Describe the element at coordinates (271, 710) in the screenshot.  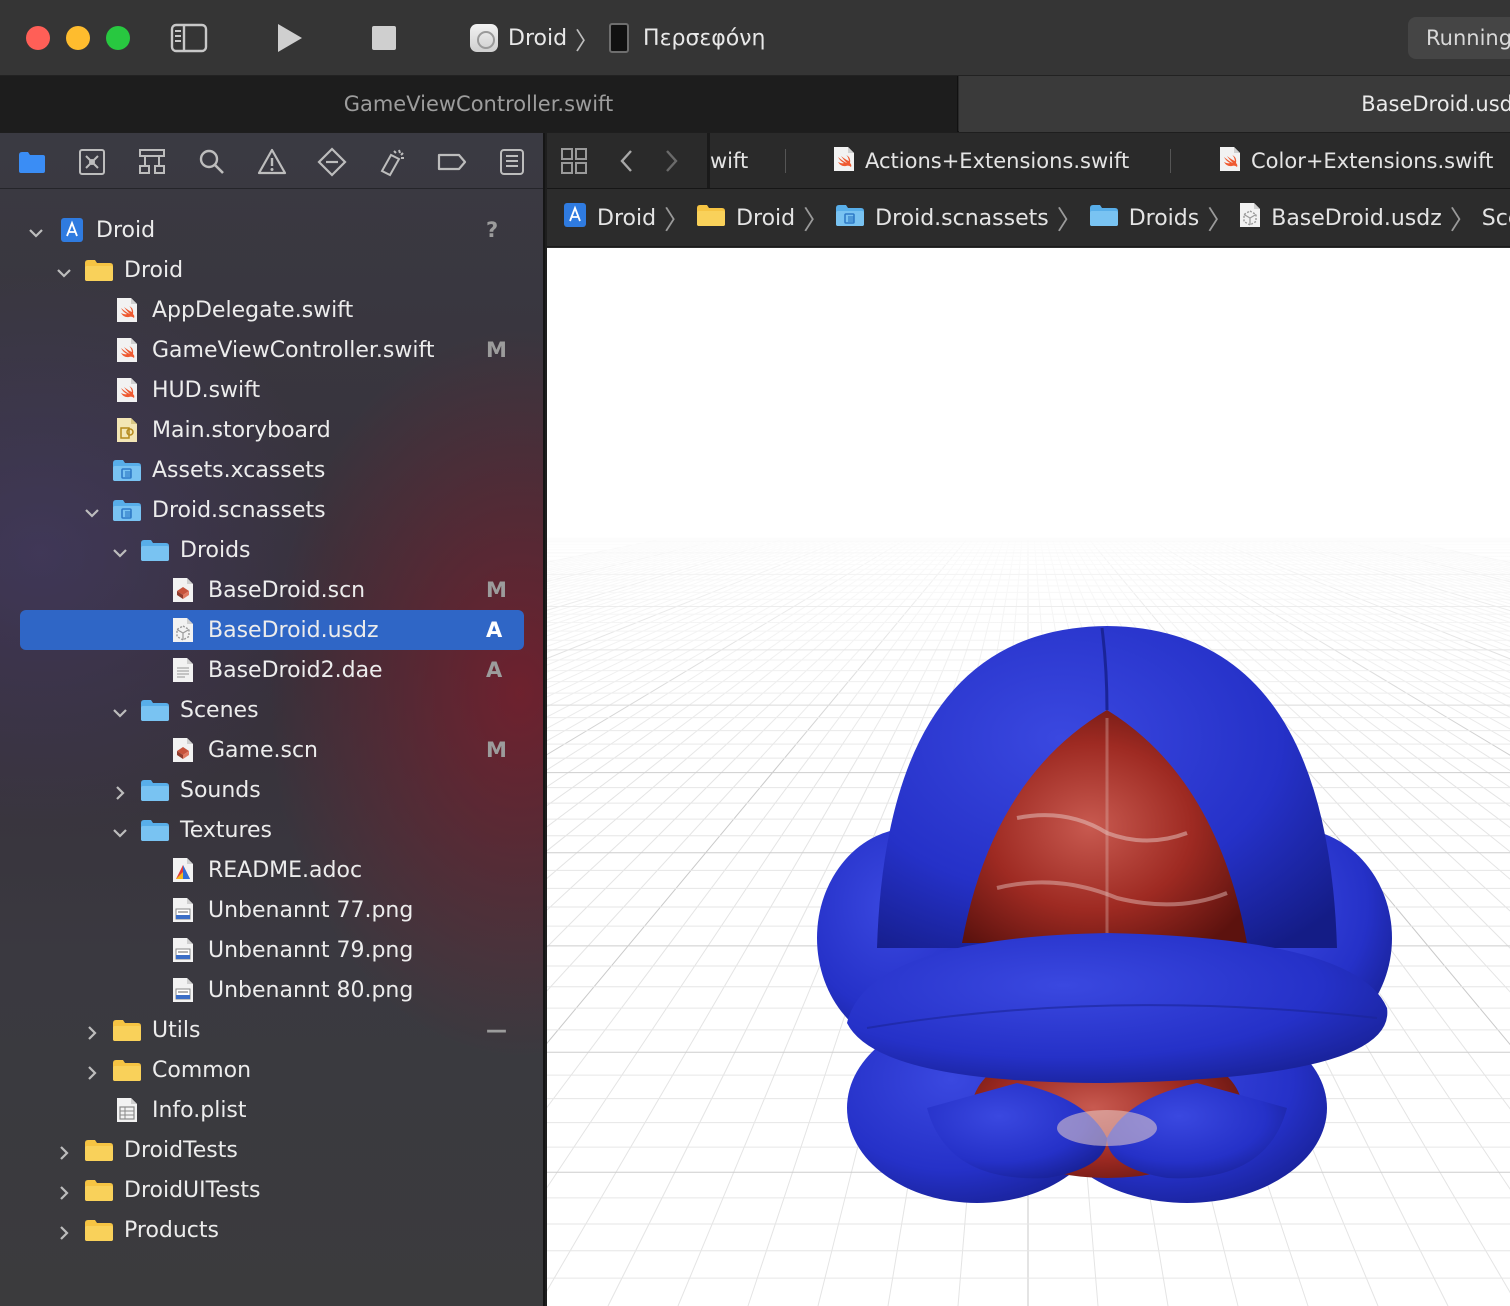
I see `file-tree-row-scenes: Scenes` at that location.